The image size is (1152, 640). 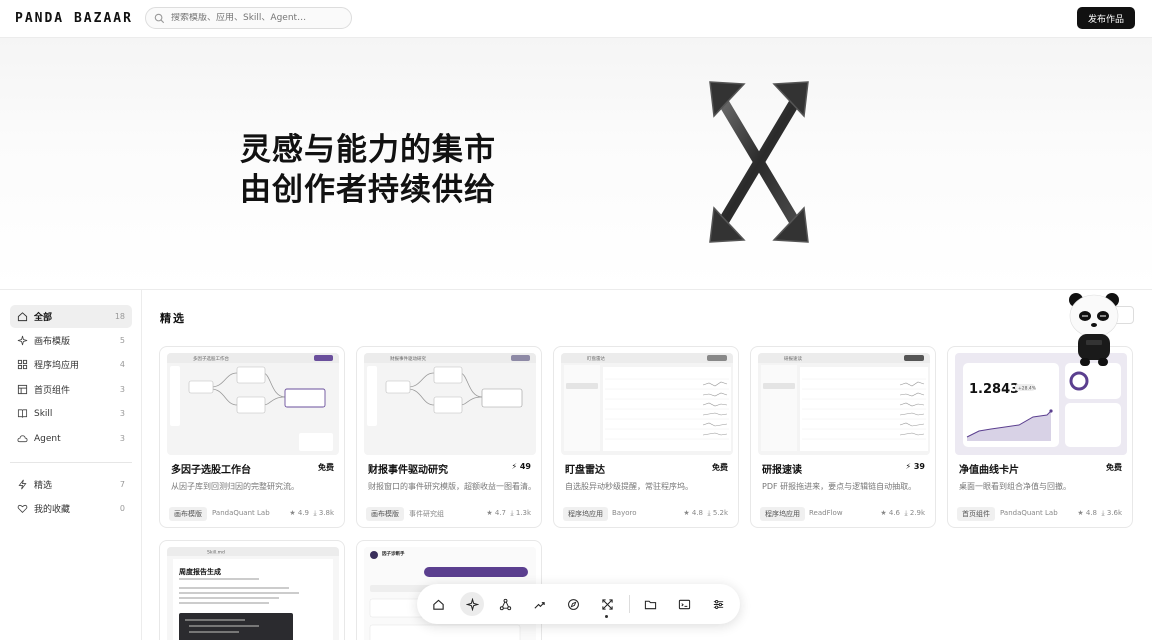 I want to click on card-stats: ★ 4.8 ⤓ 5.2k, so click(x=705, y=513).